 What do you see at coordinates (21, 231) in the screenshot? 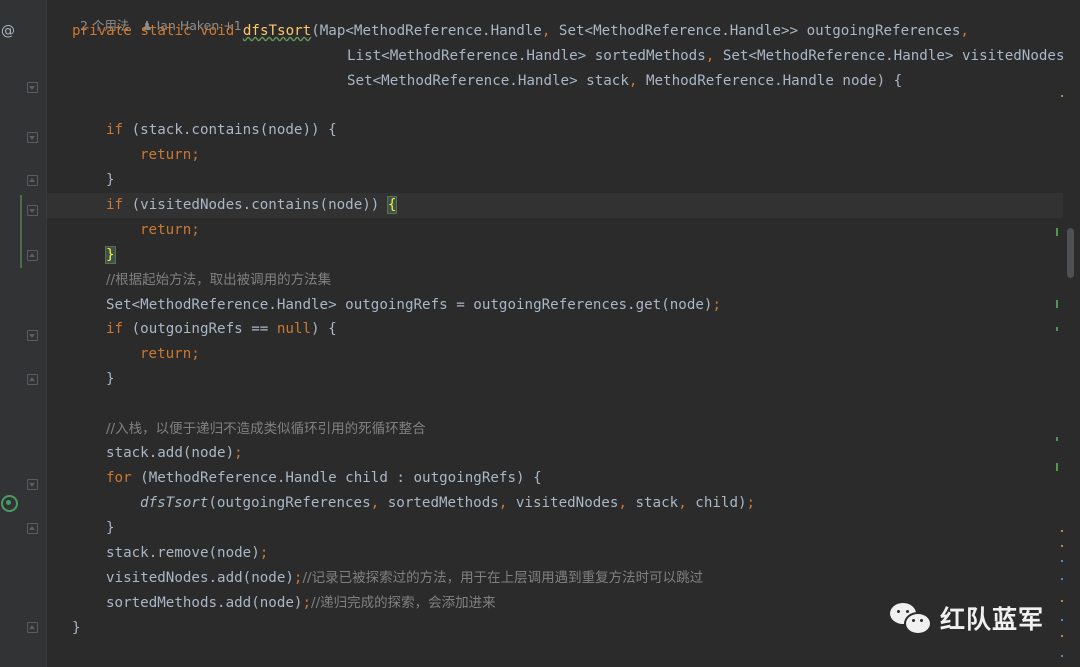
I see `vcs-change-marker` at bounding box center [21, 231].